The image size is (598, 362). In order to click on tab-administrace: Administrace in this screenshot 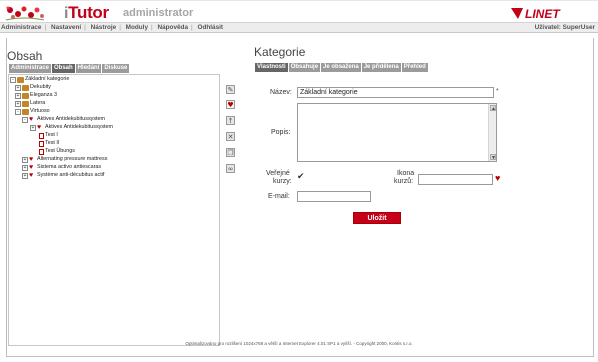, I will do `click(30, 68)`.